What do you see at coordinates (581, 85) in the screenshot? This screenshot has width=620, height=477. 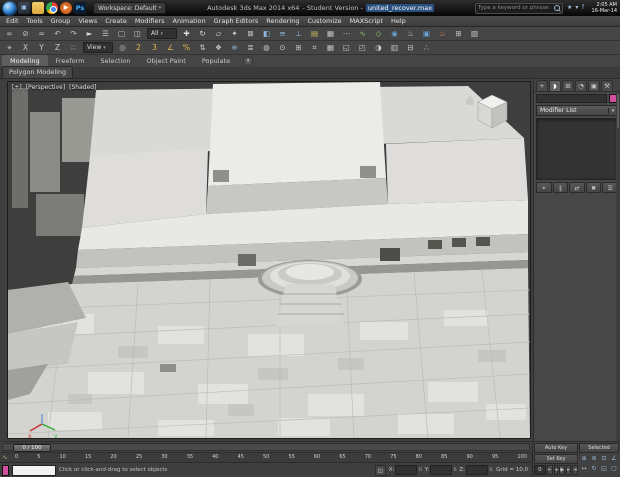 I see `tab-motion-icon: ◔` at bounding box center [581, 85].